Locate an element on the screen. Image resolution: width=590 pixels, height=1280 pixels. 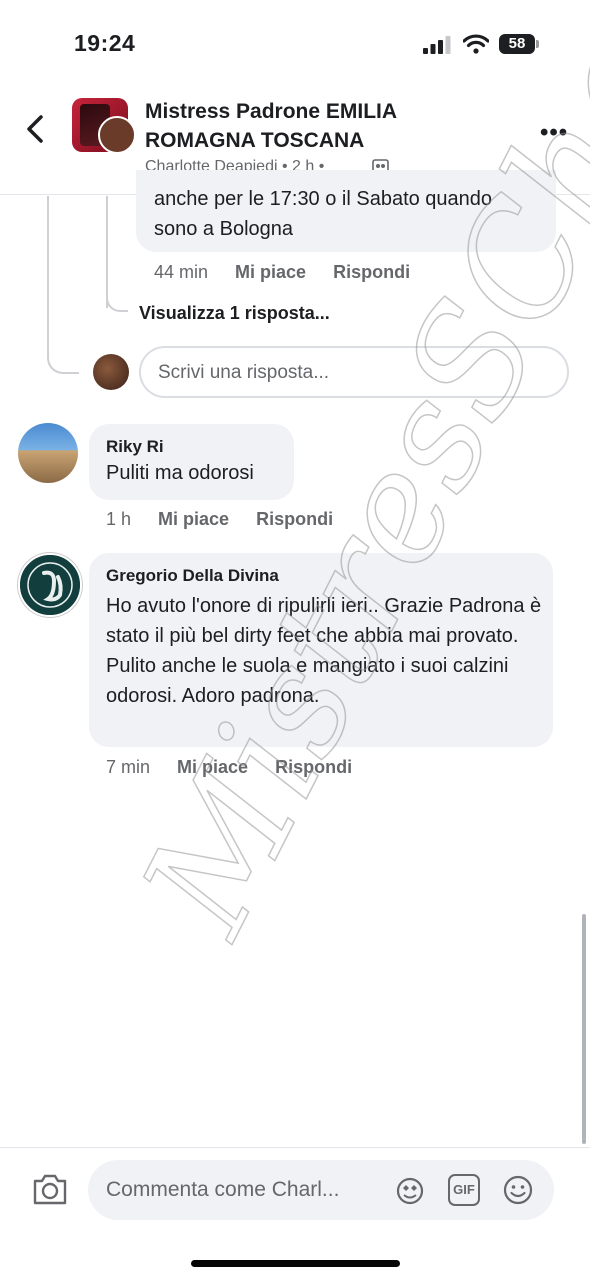
comment-time: 7 min is located at coordinates (128, 767).